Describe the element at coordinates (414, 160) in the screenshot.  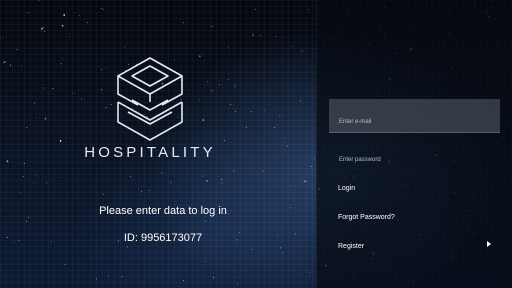
I see `password-field: Enter password` at that location.